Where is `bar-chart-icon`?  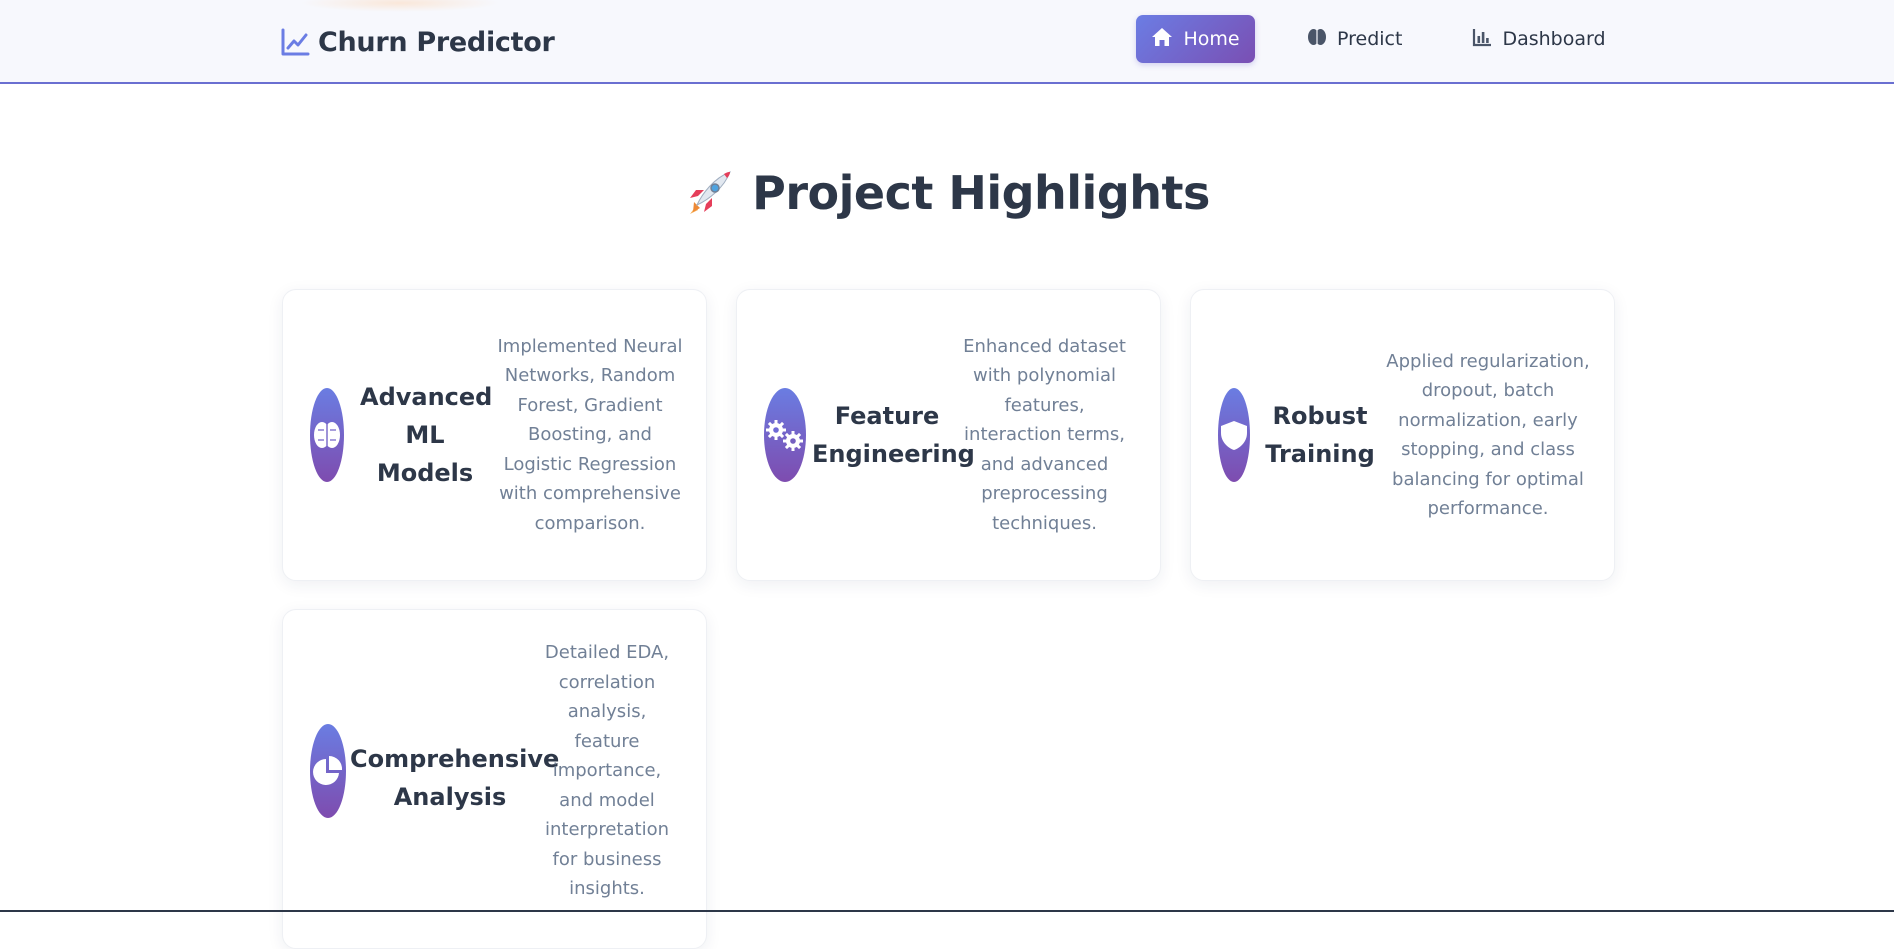 bar-chart-icon is located at coordinates (1482, 39).